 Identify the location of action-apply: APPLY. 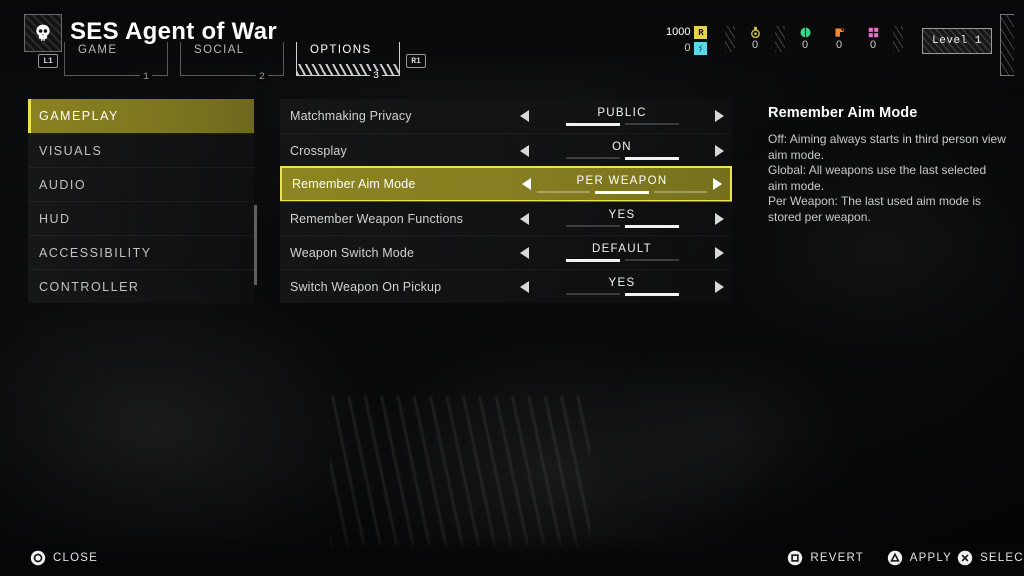
(919, 558).